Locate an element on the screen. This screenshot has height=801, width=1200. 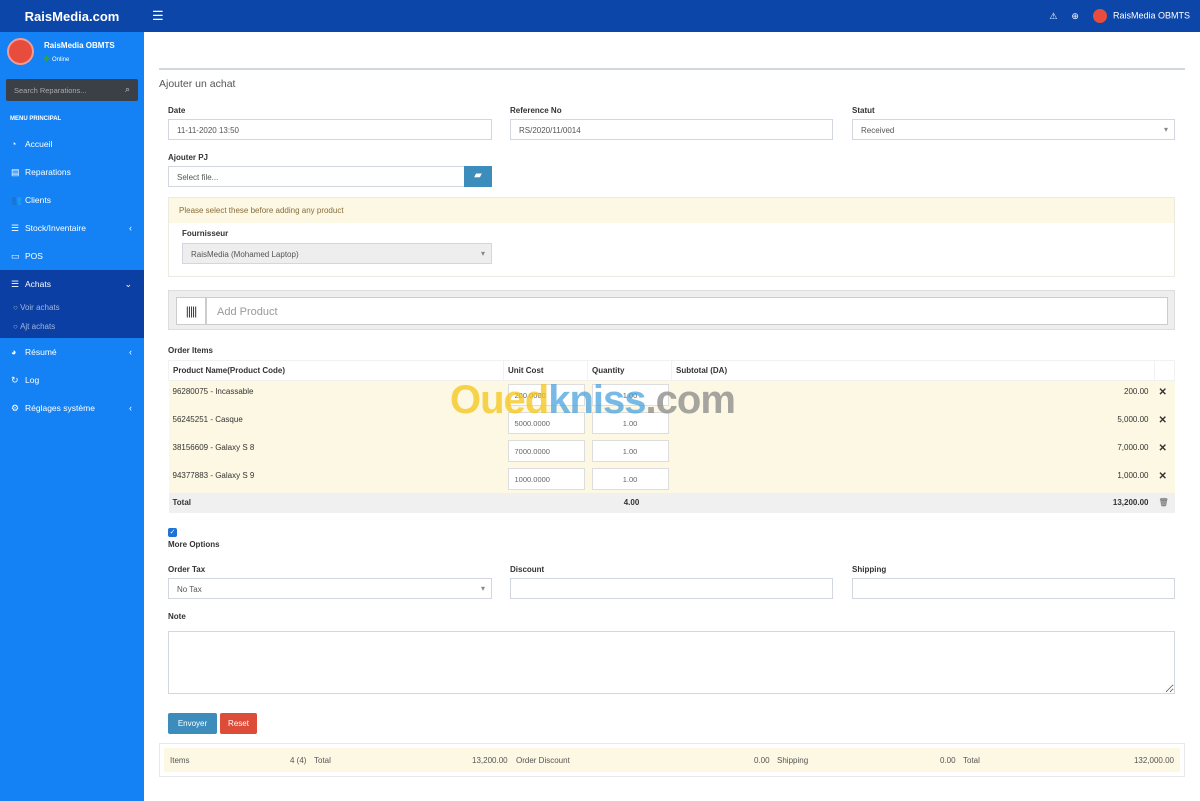
note-textarea is located at coordinates (671, 662).